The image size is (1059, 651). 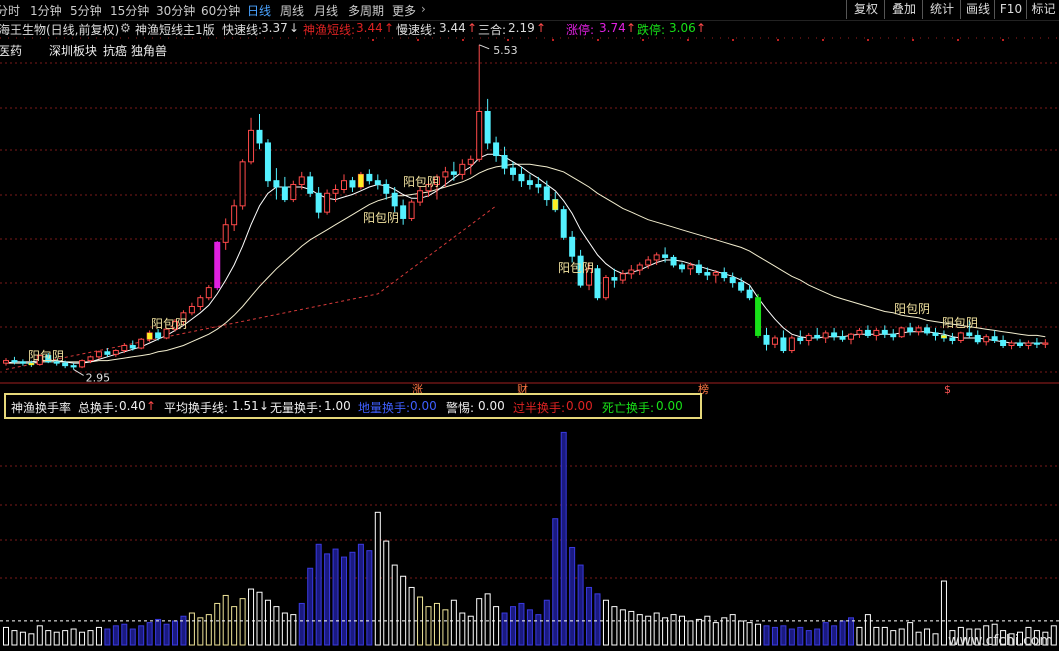 What do you see at coordinates (628, 408) in the screenshot?
I see `death-turnover-label: 死亡换手:` at bounding box center [628, 408].